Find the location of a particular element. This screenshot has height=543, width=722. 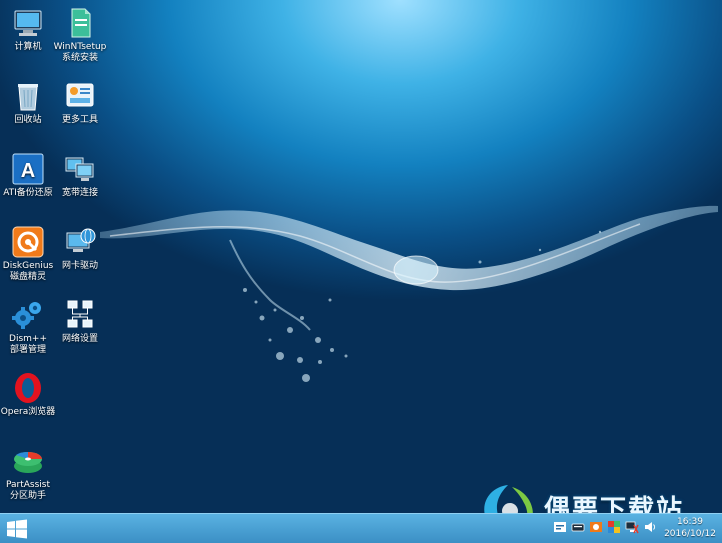

icon-label: 宽带连接 is located at coordinates (79, 193).